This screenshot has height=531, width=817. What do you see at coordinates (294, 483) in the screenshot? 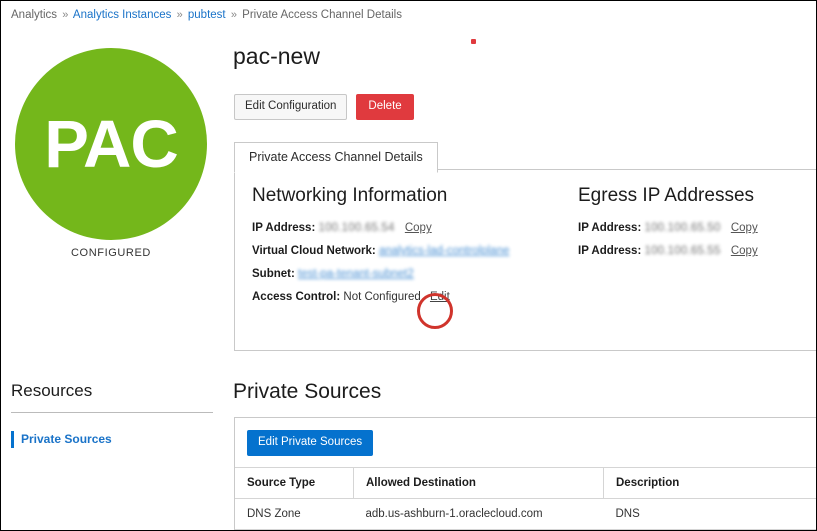
I see `column-header-source-type: Source Type` at bounding box center [294, 483].